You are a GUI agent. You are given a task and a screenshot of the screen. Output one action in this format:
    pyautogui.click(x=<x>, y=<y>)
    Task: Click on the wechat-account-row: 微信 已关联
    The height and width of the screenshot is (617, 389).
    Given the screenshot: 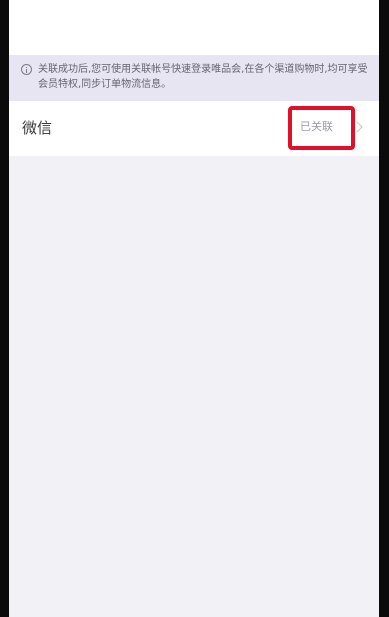 What is the action you would take?
    pyautogui.click(x=194, y=128)
    